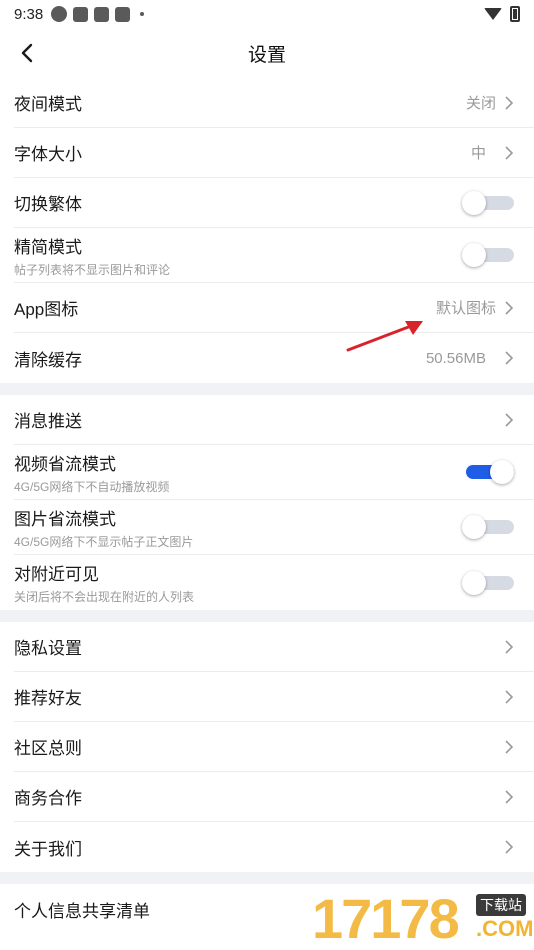 The width and height of the screenshot is (534, 950). I want to click on row-nearby-visible: 对附近可见 关闭后将不会出现在附近的人列表, so click(274, 582).